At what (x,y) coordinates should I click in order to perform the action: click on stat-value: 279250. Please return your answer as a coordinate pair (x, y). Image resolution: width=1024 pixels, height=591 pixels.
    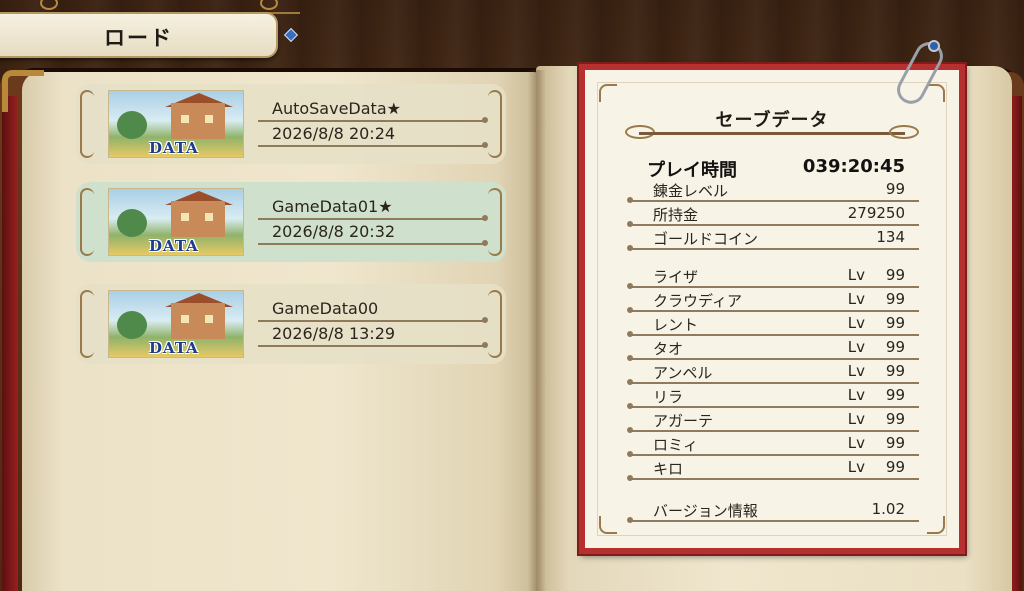
    Looking at the image, I should click on (876, 213).